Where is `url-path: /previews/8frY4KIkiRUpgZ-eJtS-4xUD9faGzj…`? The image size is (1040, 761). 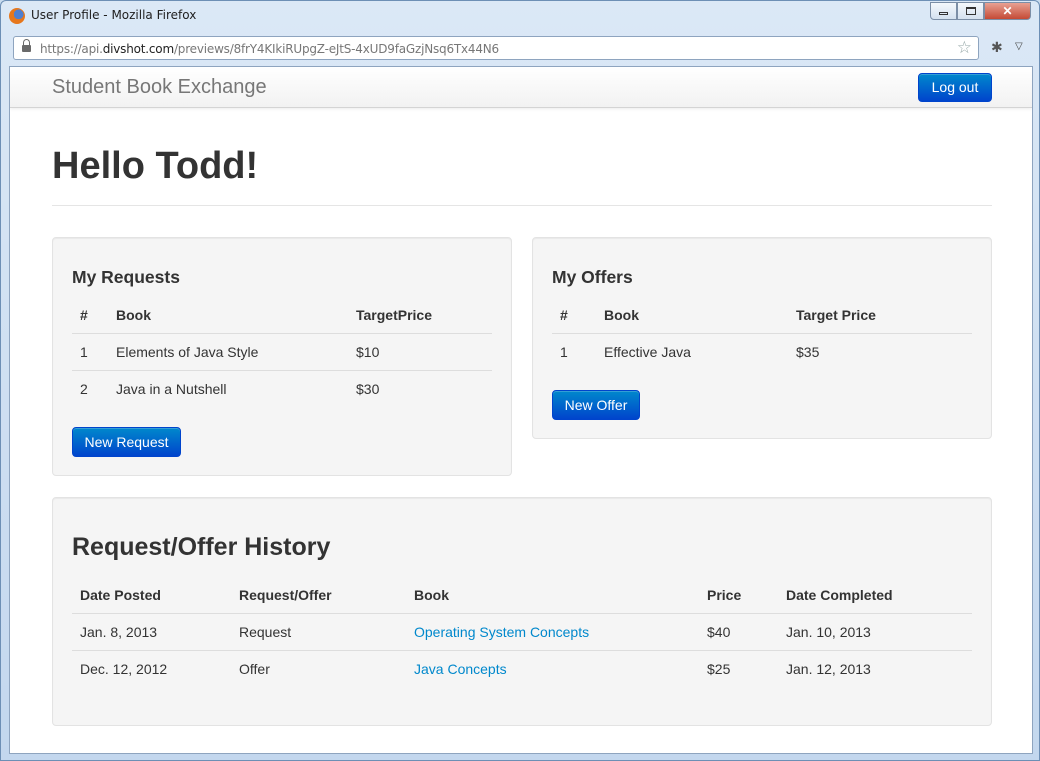
url-path: /previews/8frY4KIkiRUpgZ-eJtS-4xUD9faGzj… is located at coordinates (336, 49).